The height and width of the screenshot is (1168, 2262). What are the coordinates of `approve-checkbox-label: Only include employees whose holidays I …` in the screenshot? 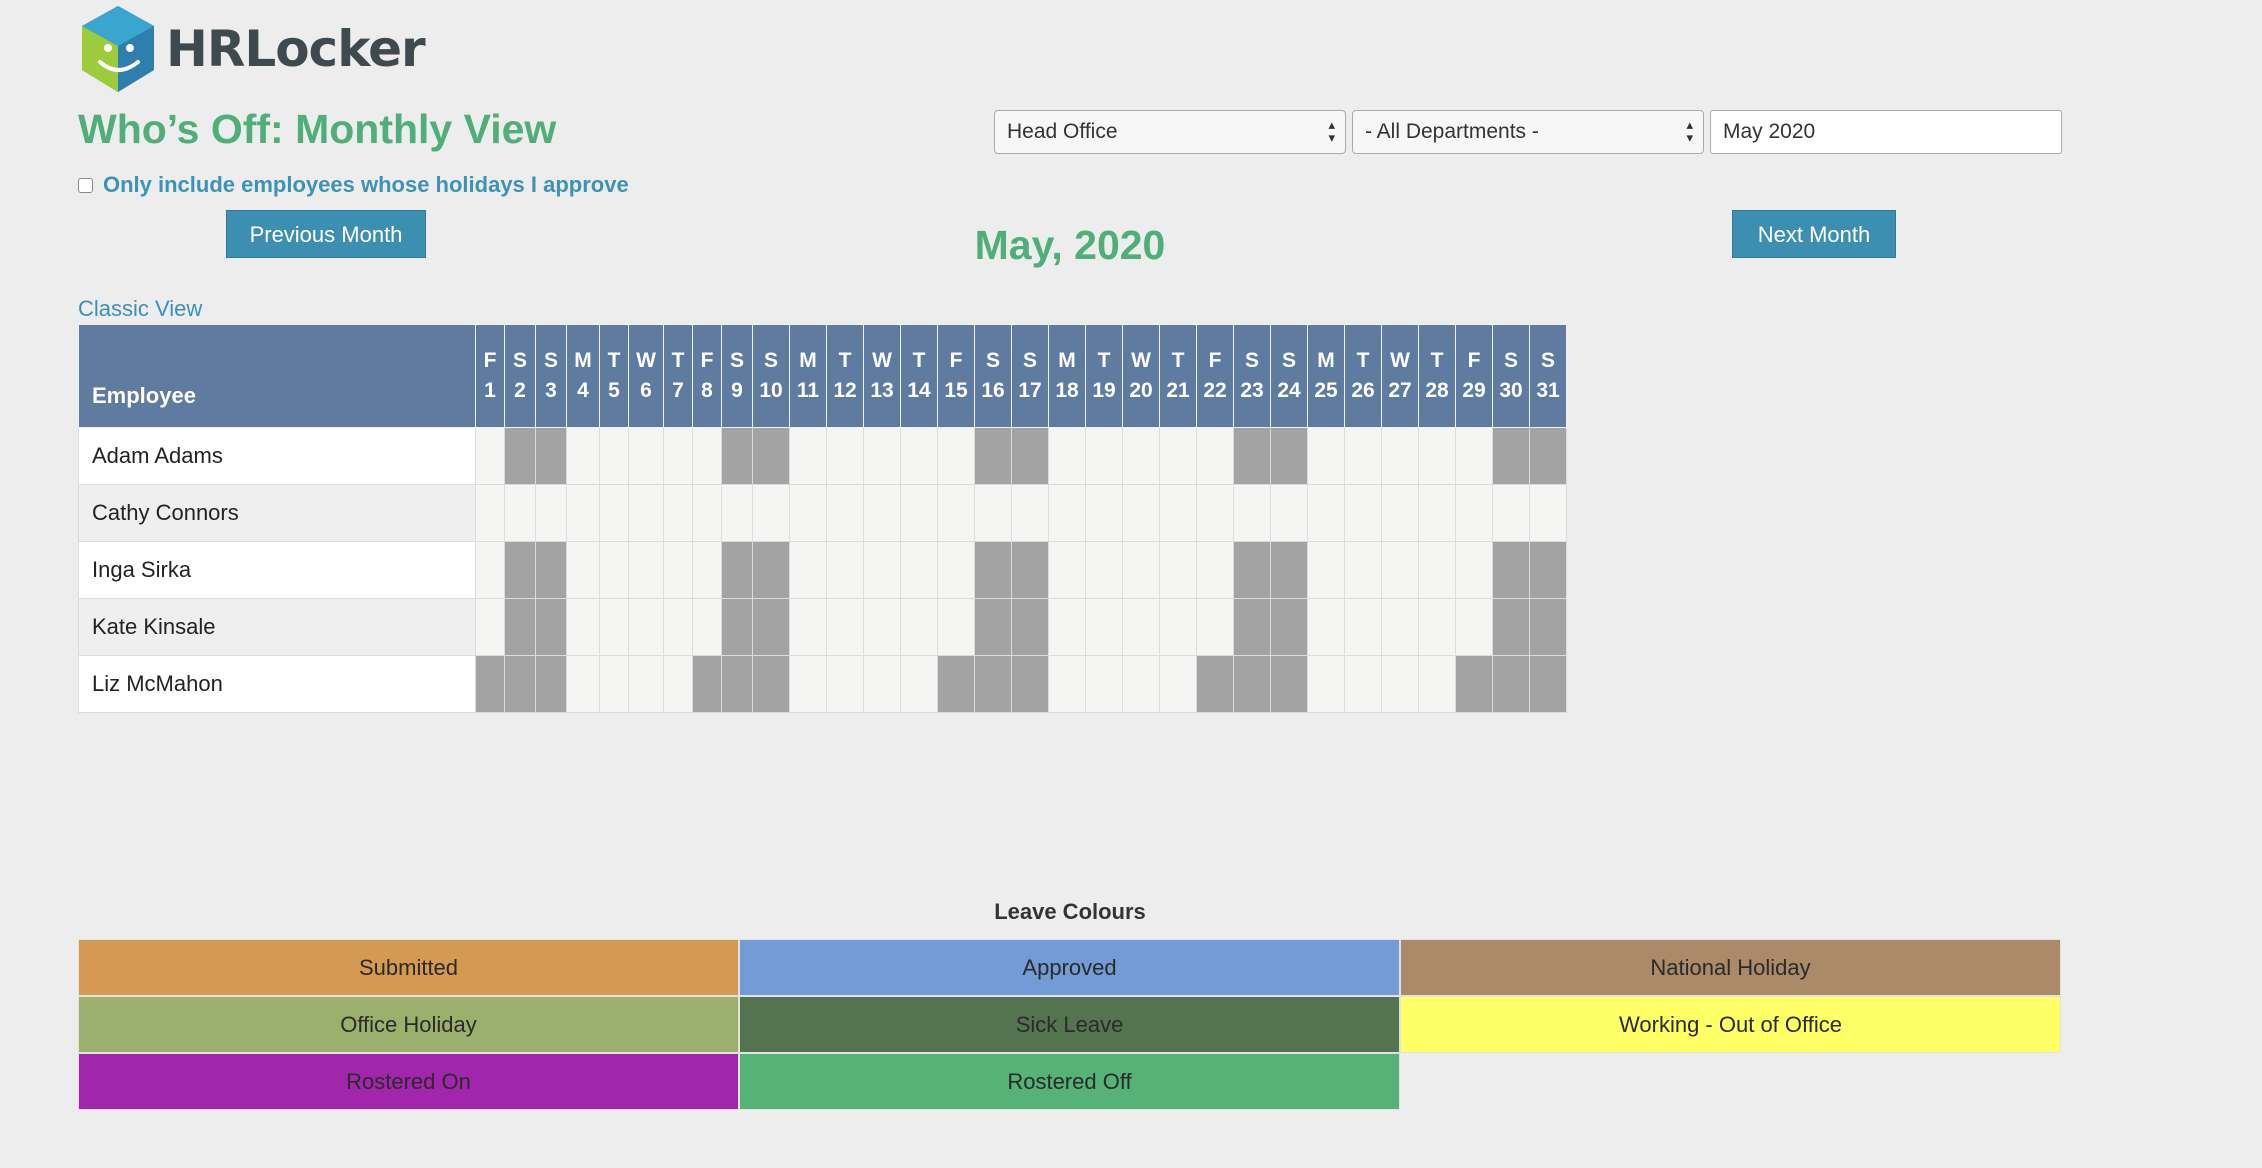 It's located at (366, 185).